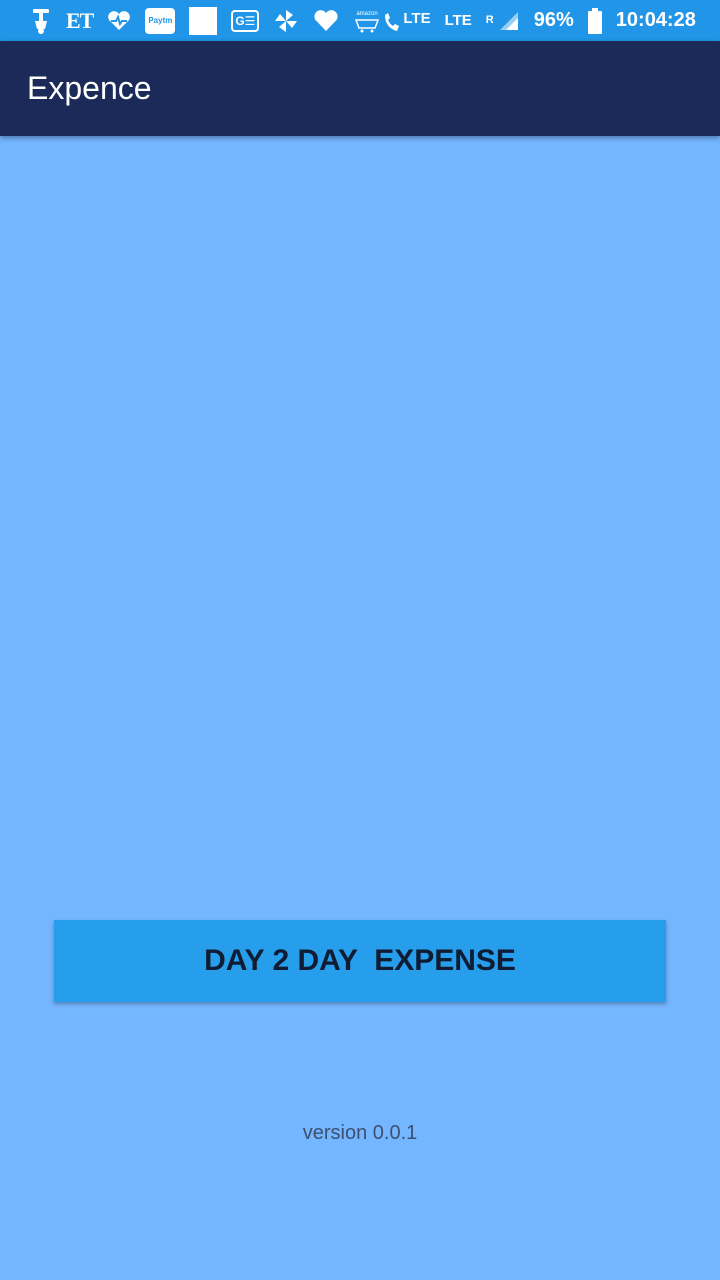 This screenshot has height=1280, width=720. What do you see at coordinates (119, 21) in the screenshot?
I see `heart-pulse-icon` at bounding box center [119, 21].